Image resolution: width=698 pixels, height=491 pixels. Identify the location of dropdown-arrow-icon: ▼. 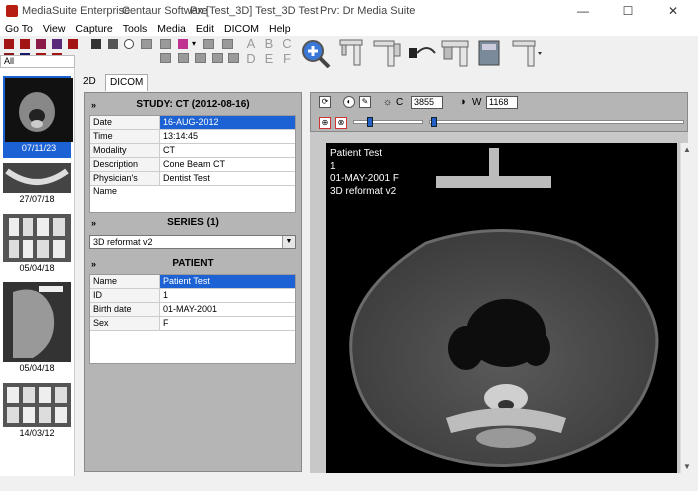
(288, 242).